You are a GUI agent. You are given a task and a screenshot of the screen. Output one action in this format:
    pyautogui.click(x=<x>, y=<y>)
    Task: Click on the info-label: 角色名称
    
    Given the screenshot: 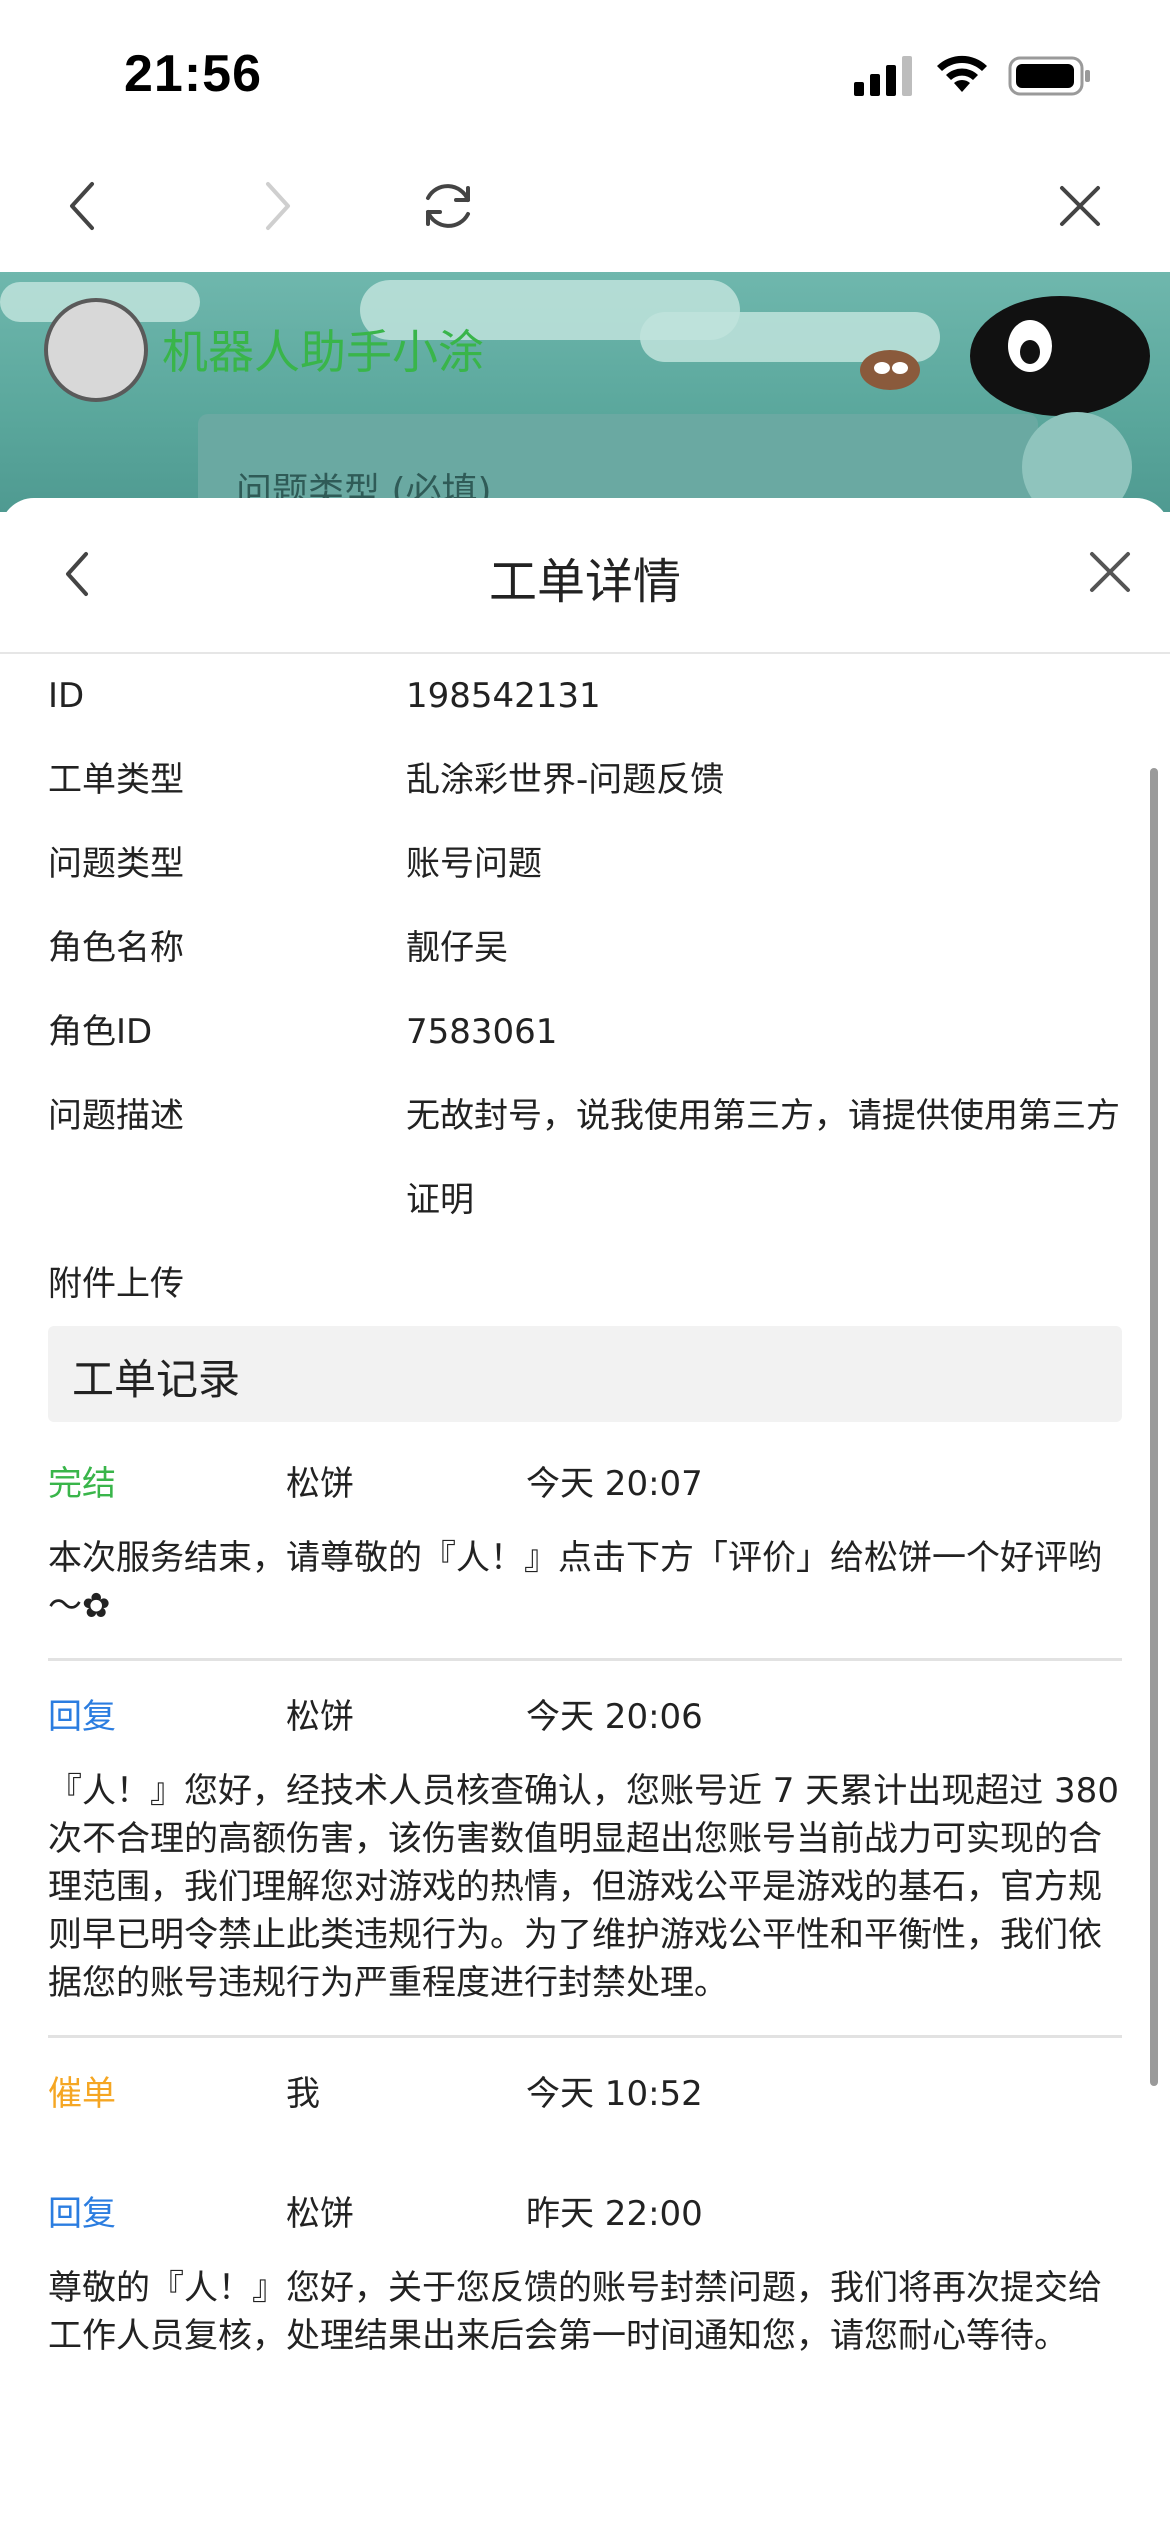 What is the action you would take?
    pyautogui.click(x=116, y=948)
    